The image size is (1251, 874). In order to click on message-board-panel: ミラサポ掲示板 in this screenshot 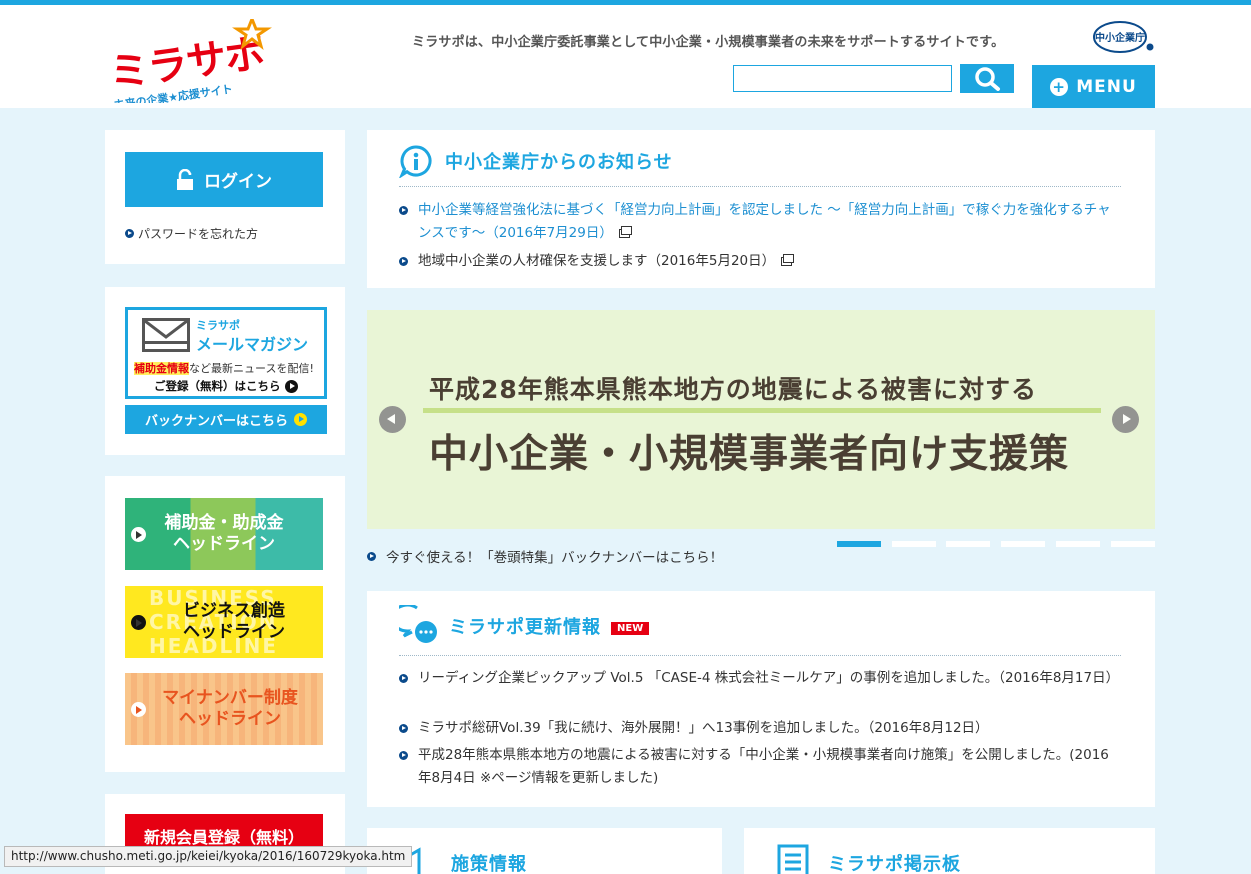, I will do `click(949, 851)`.